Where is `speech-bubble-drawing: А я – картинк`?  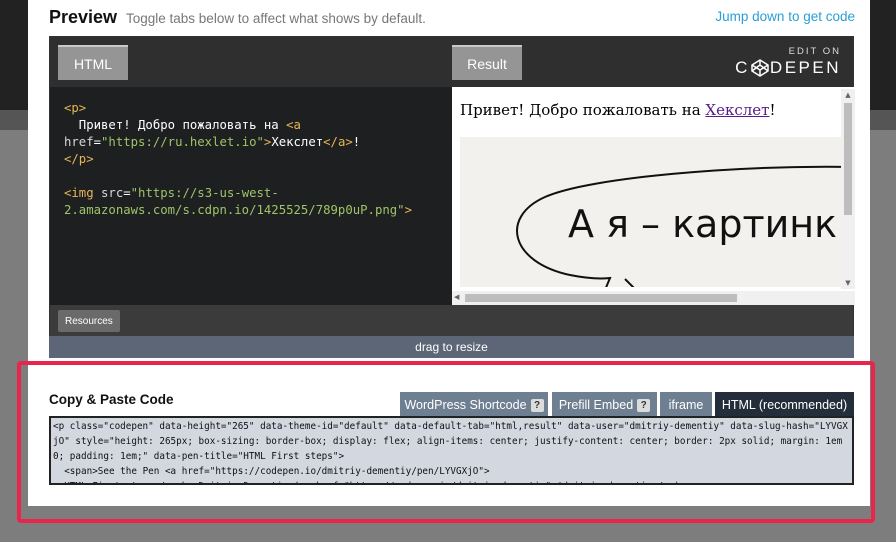 speech-bubble-drawing: А я – картинк is located at coordinates (679, 226).